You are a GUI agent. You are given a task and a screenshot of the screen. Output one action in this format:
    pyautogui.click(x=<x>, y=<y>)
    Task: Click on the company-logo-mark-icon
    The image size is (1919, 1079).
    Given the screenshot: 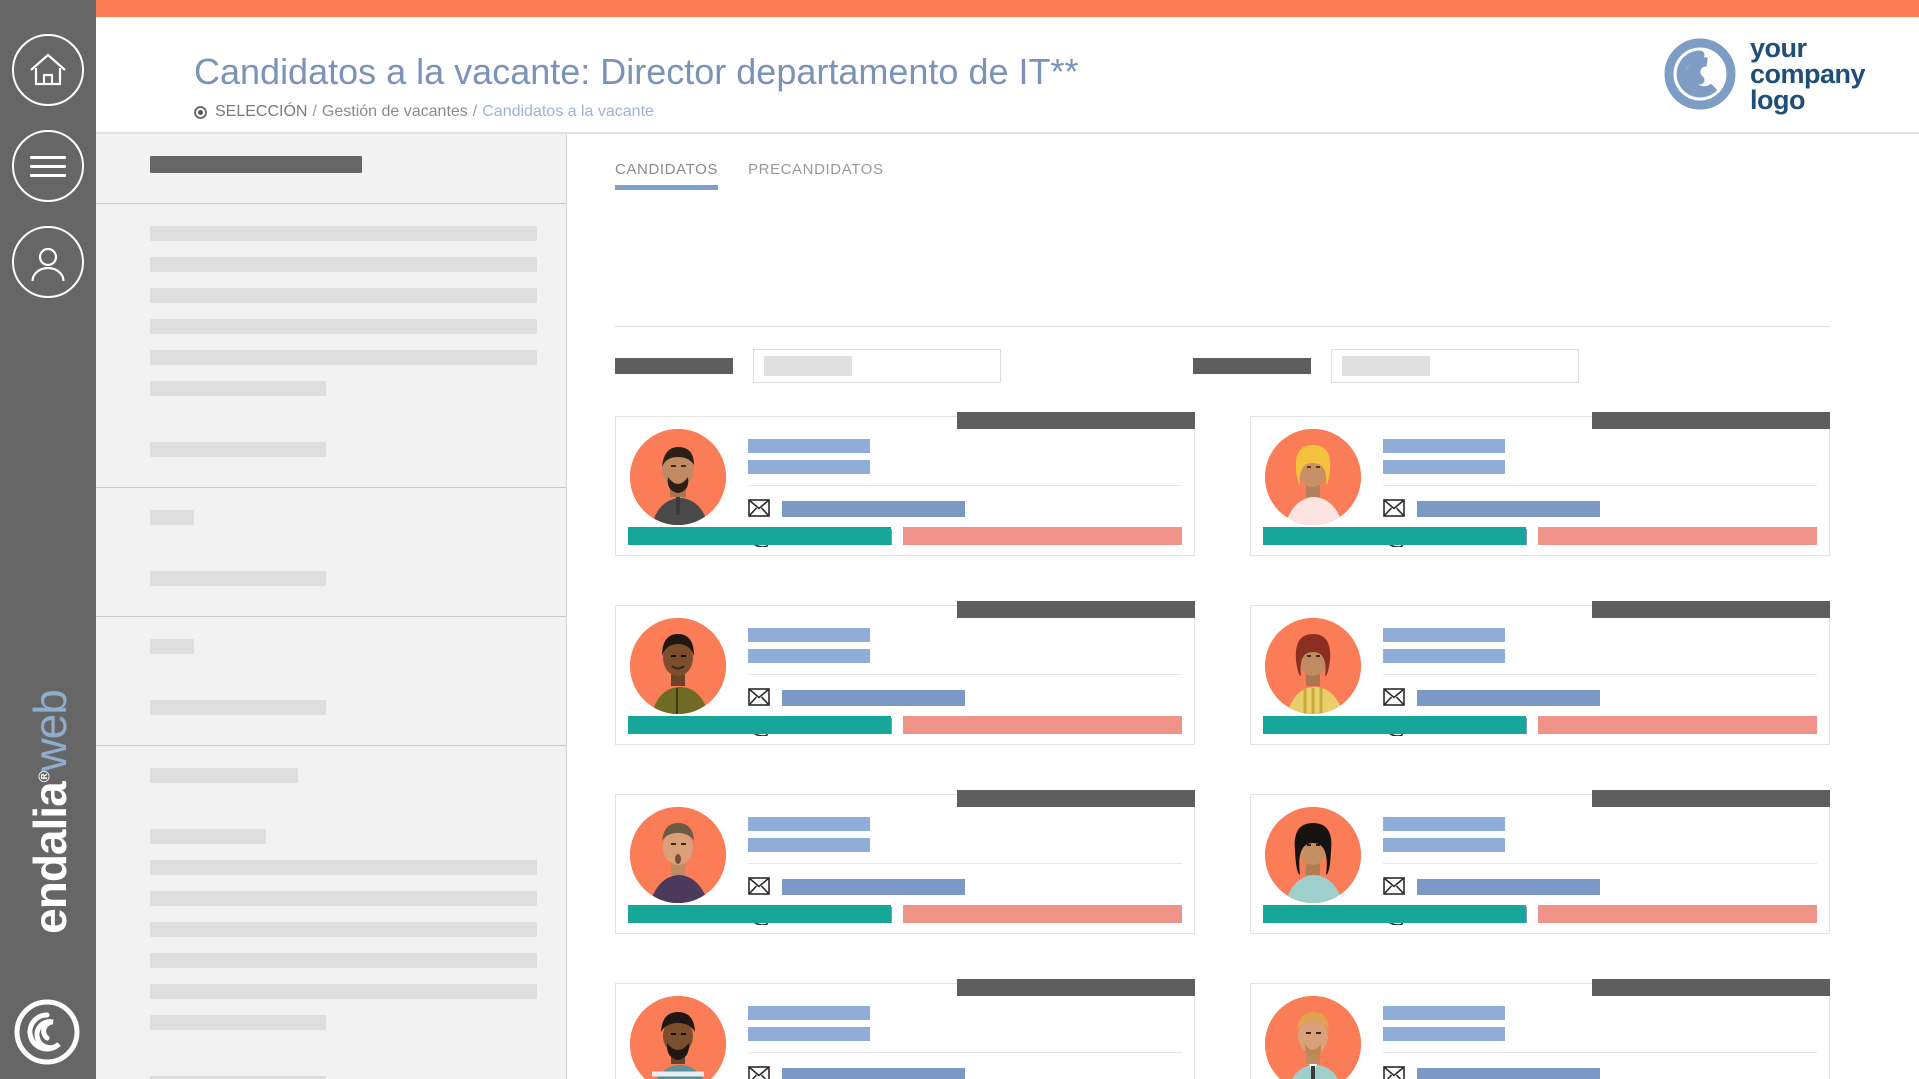 What is the action you would take?
    pyautogui.click(x=1700, y=74)
    